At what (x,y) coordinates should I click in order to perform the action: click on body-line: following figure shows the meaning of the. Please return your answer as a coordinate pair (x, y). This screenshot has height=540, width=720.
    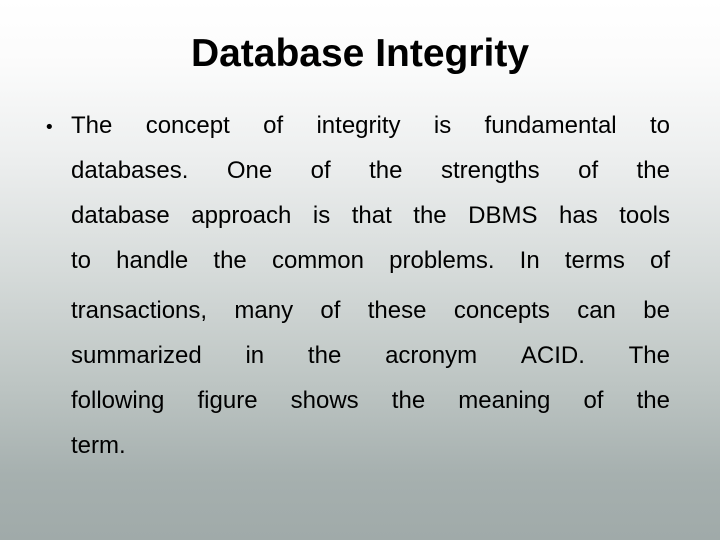
    Looking at the image, I should click on (370, 402).